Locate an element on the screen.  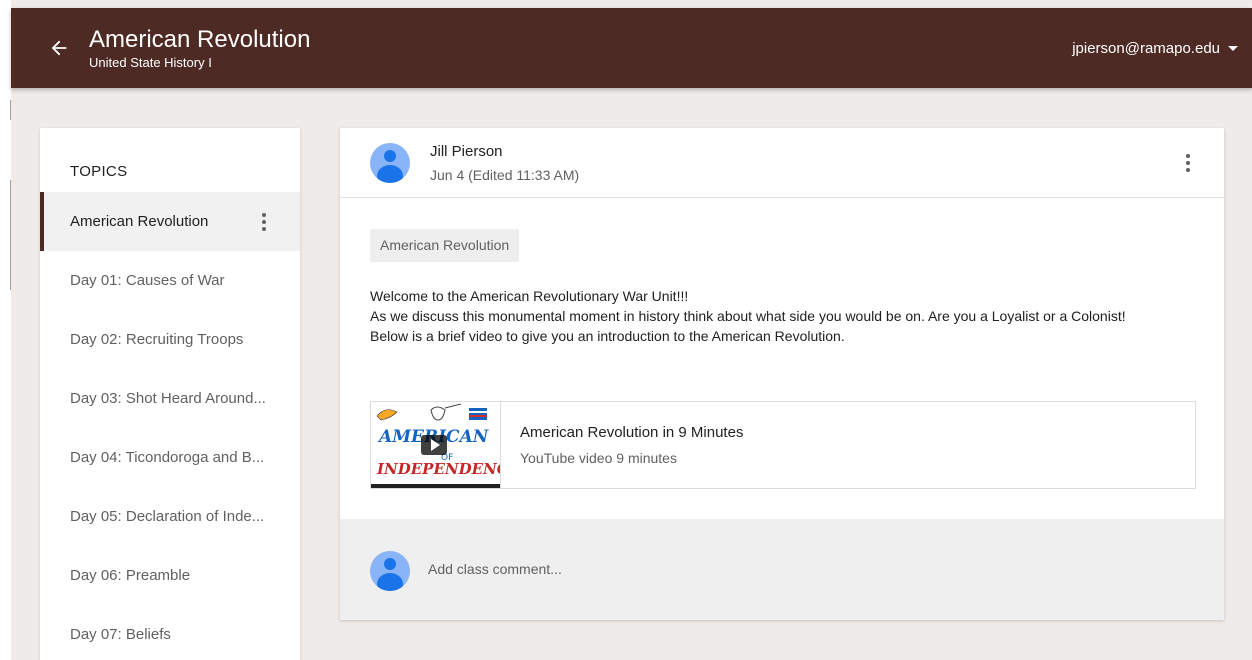
post-date: Jun 4 (Edited 11:33 AM) is located at coordinates (505, 175).